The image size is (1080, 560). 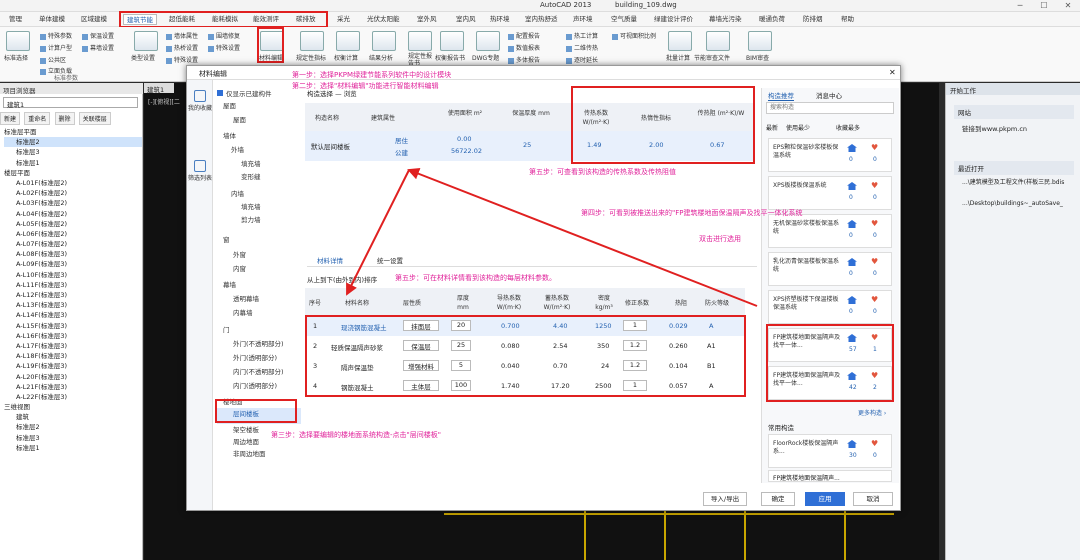 I want to click on tree-group: 标准层平面, so click(x=73, y=132).